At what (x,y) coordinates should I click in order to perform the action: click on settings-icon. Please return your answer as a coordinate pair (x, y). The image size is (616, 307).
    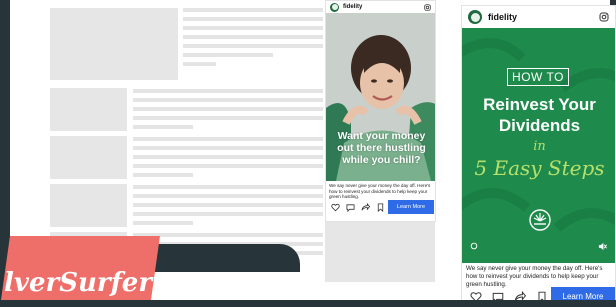
    Looking at the image, I should click on (474, 246).